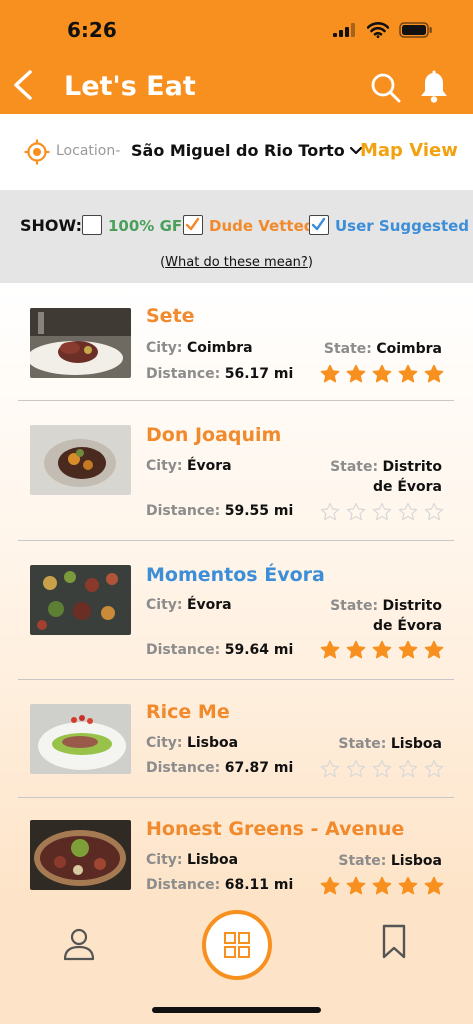 This screenshot has width=473, height=1024. Describe the element at coordinates (219, 768) in the screenshot. I see `restaurant-distance: Distance: 67.87 mi` at that location.